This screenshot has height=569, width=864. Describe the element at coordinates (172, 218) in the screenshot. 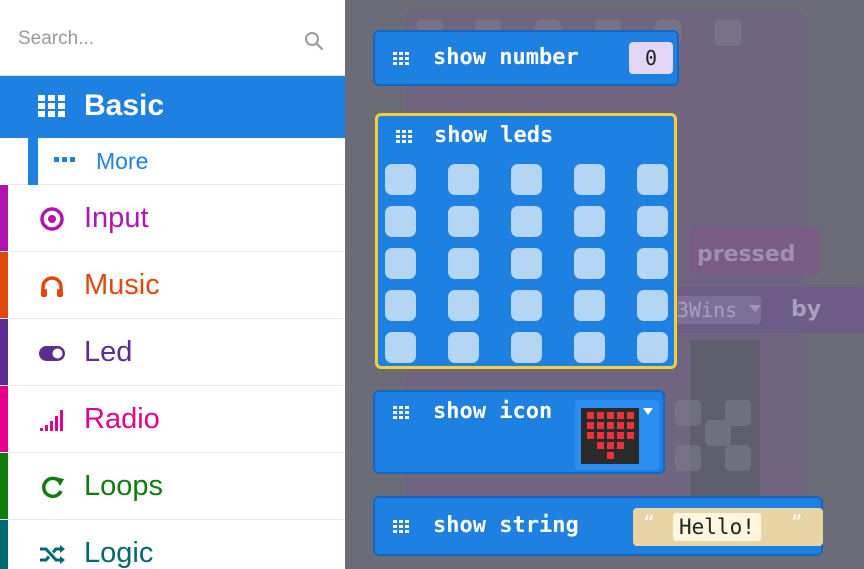

I see `category-input: Input` at that location.